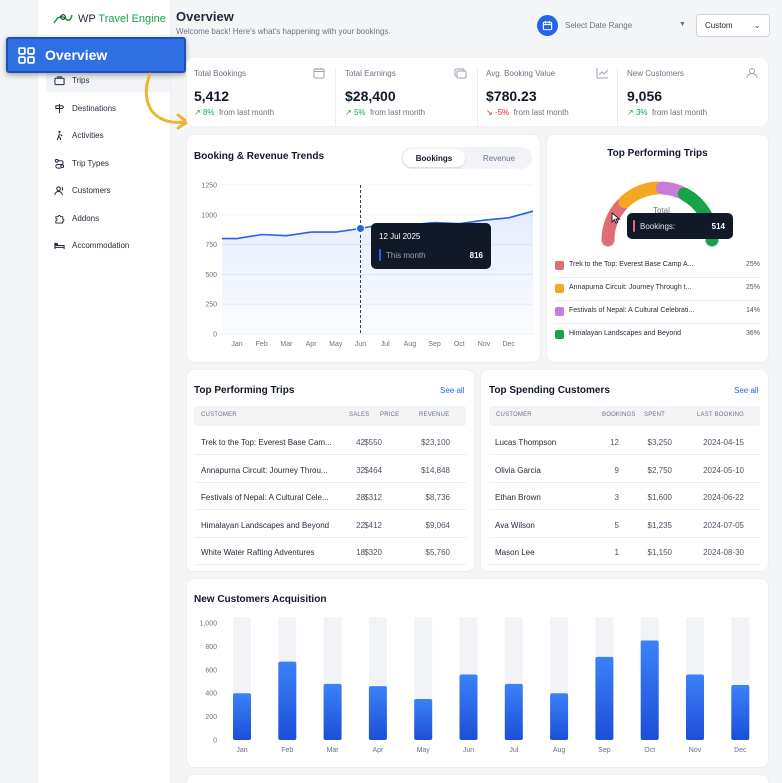 The height and width of the screenshot is (783, 782). Describe the element at coordinates (654, 415) in the screenshot. I see `column-header: Spent` at that location.